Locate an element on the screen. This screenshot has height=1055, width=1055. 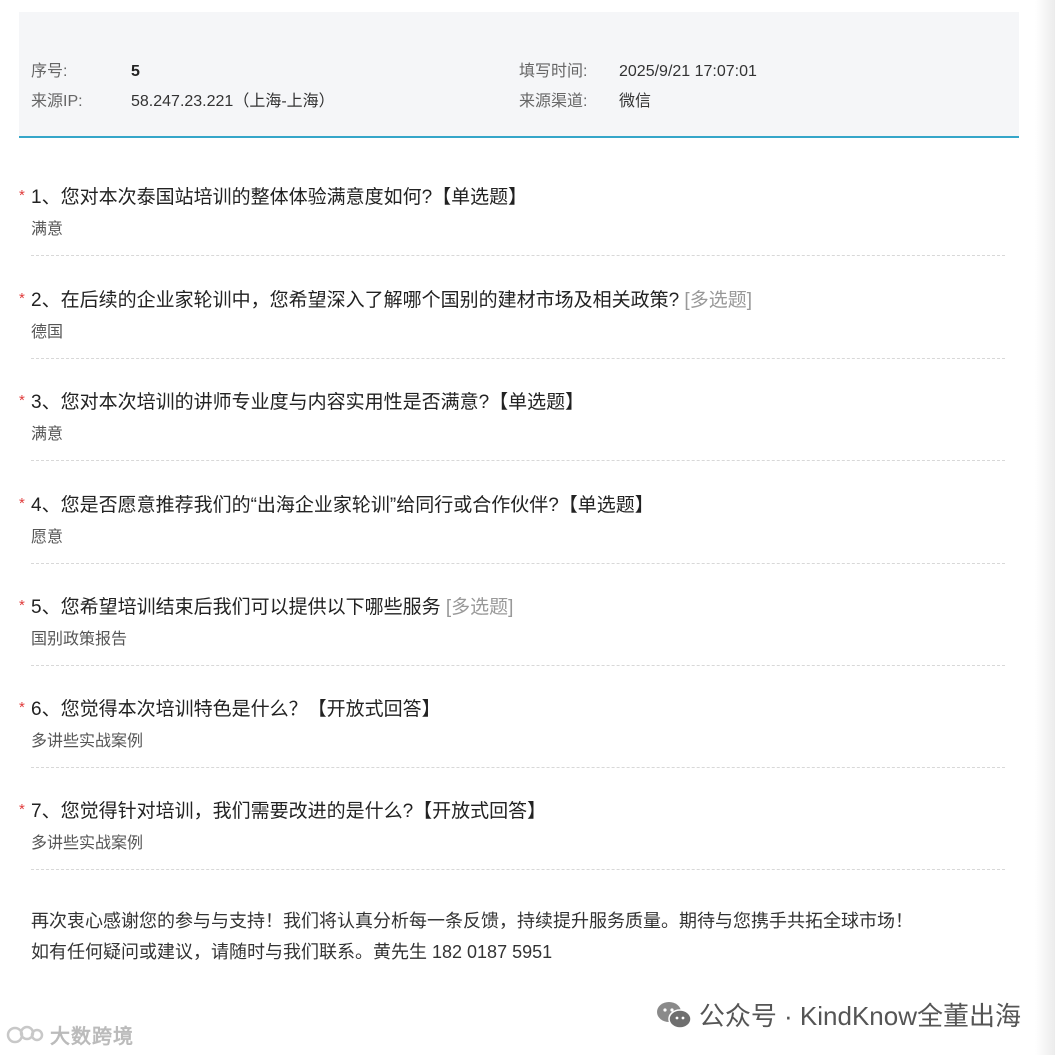
wechat-icon is located at coordinates (674, 1015).